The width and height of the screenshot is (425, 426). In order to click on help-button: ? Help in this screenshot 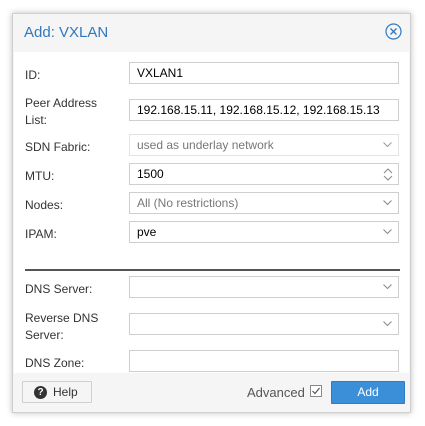, I will do `click(57, 392)`.